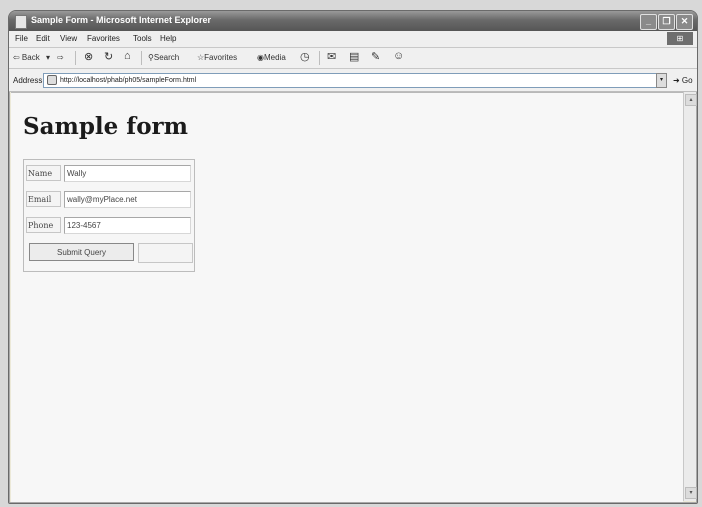 This screenshot has height=507, width=702. What do you see at coordinates (648, 22) in the screenshot?
I see `minimize-button: _` at bounding box center [648, 22].